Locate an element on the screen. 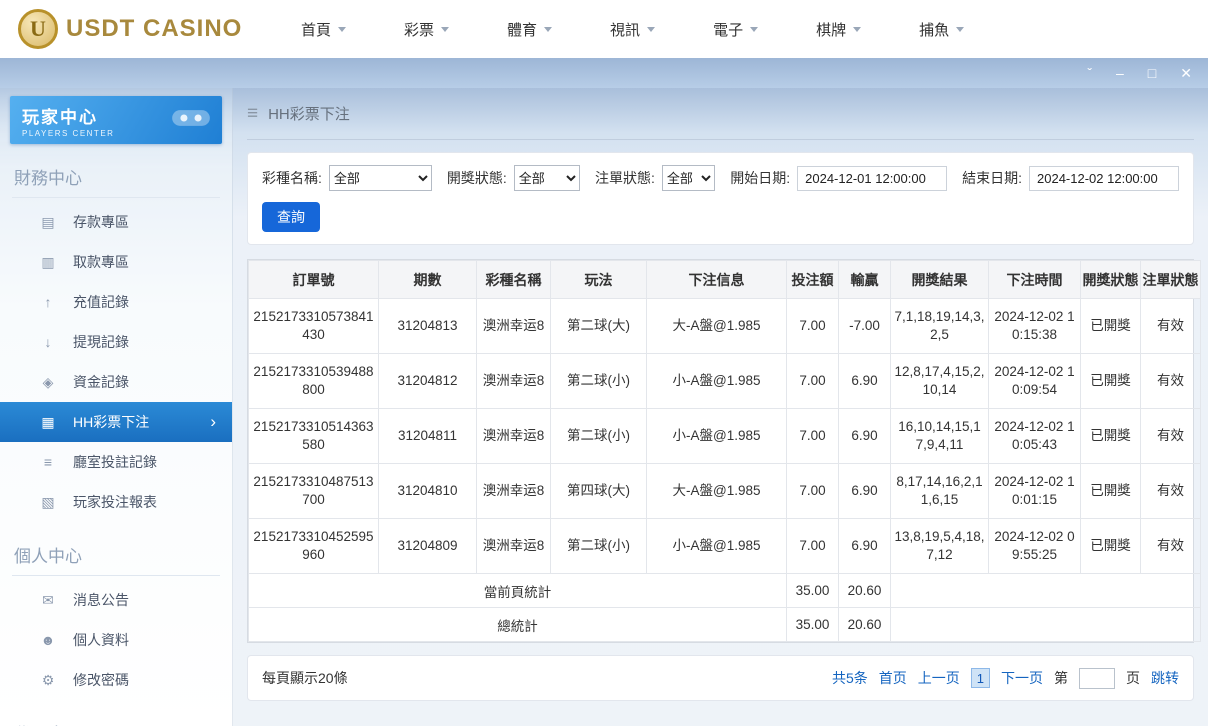  logo-text: USDT CASINO is located at coordinates (154, 28).